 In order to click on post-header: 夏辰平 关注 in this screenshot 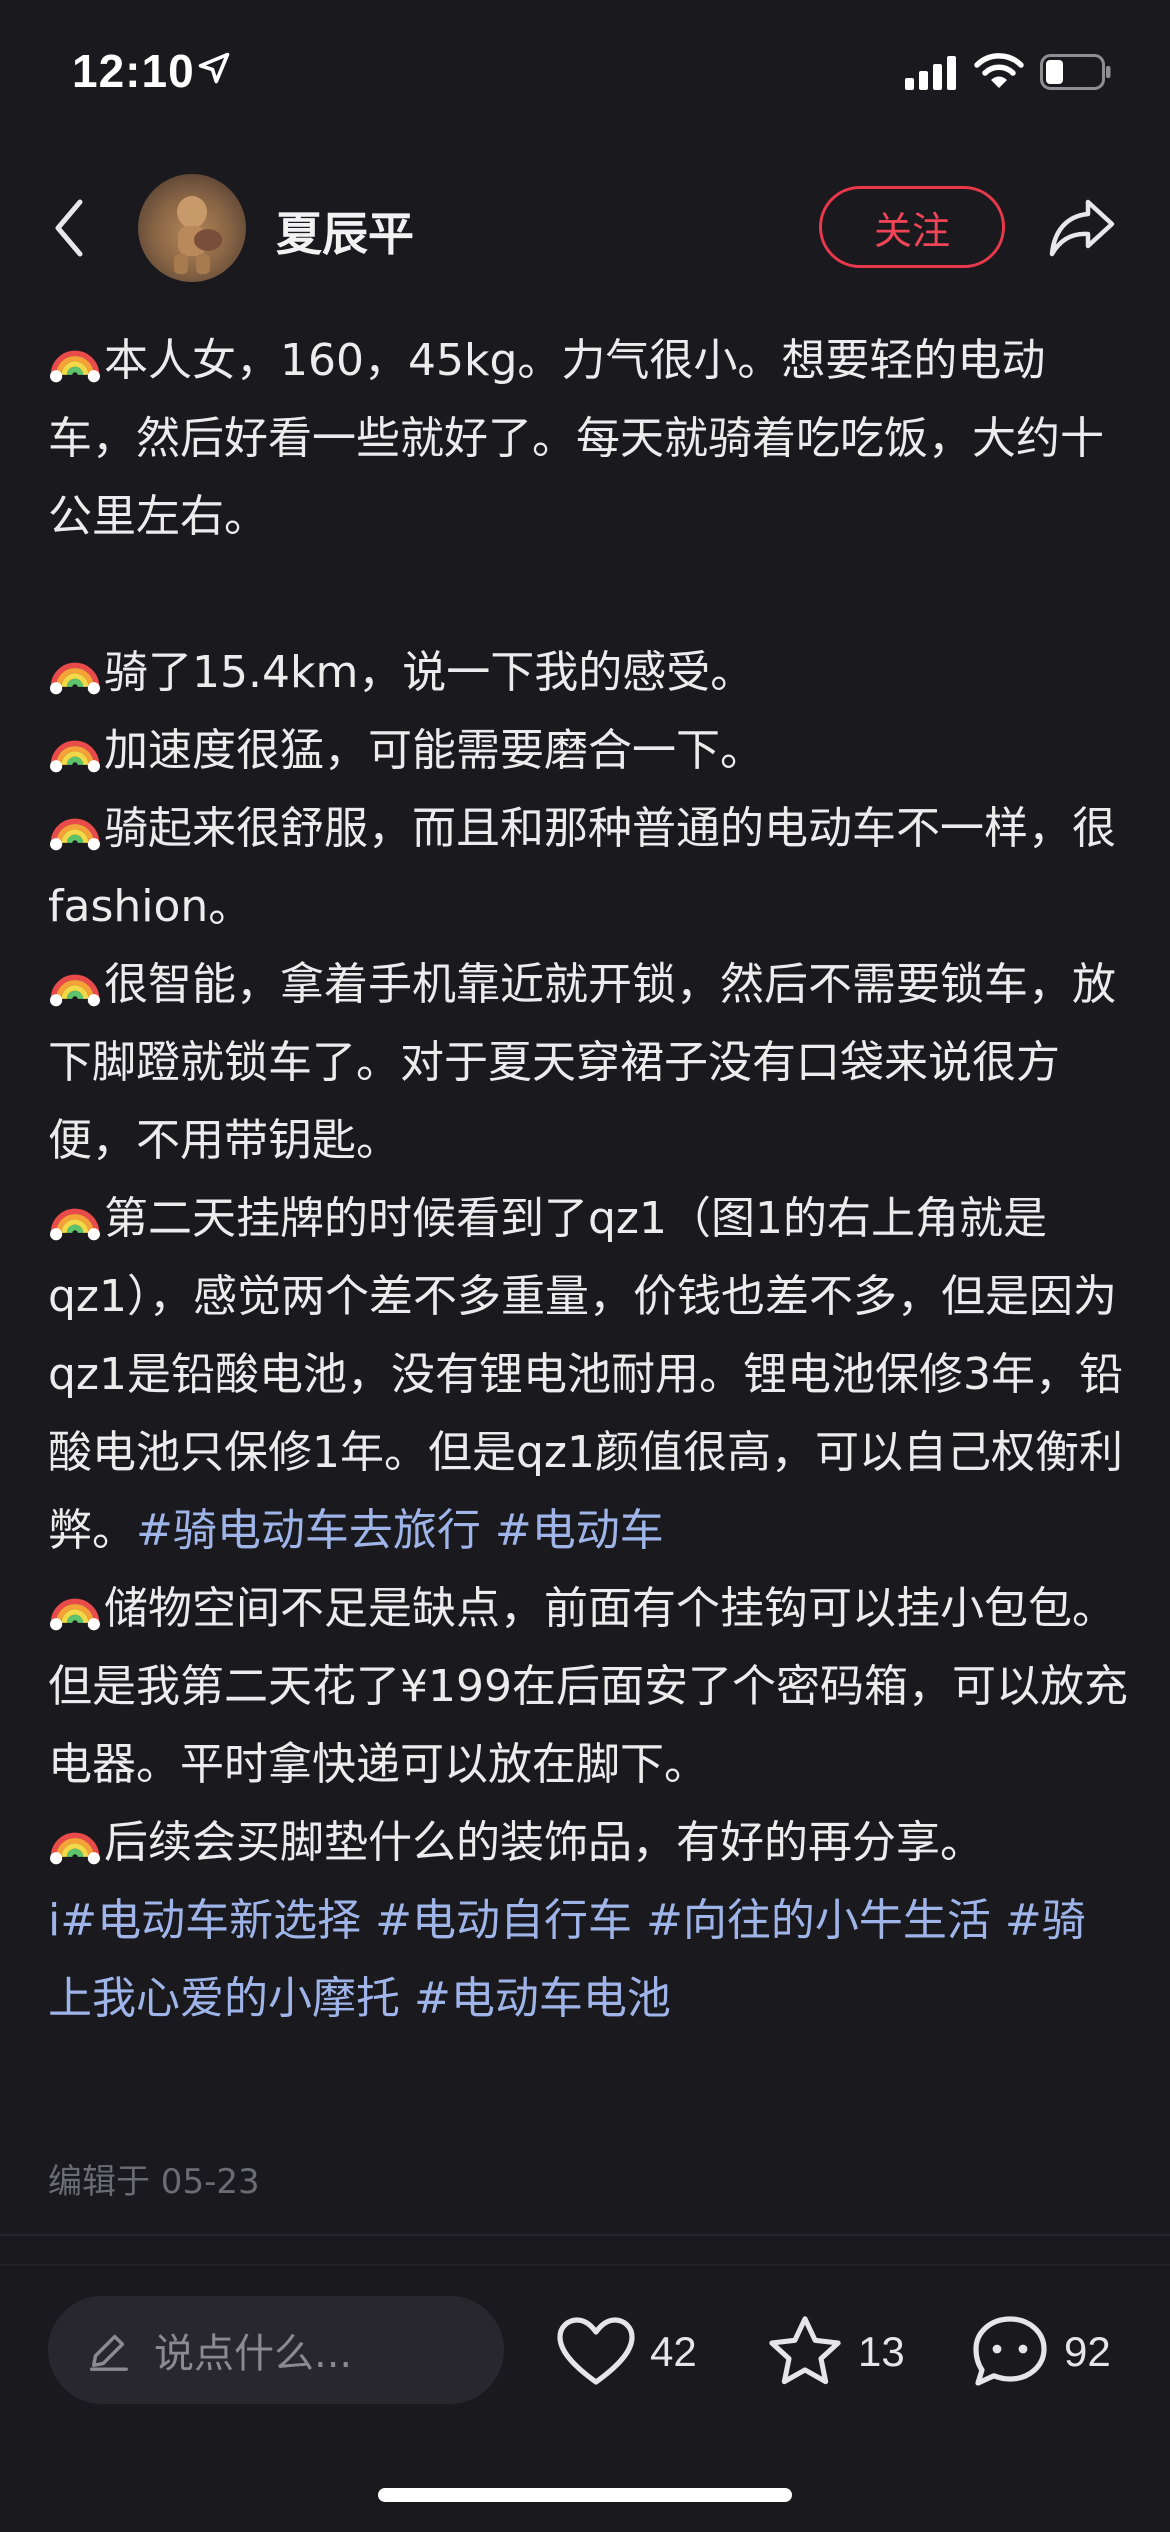, I will do `click(585, 228)`.